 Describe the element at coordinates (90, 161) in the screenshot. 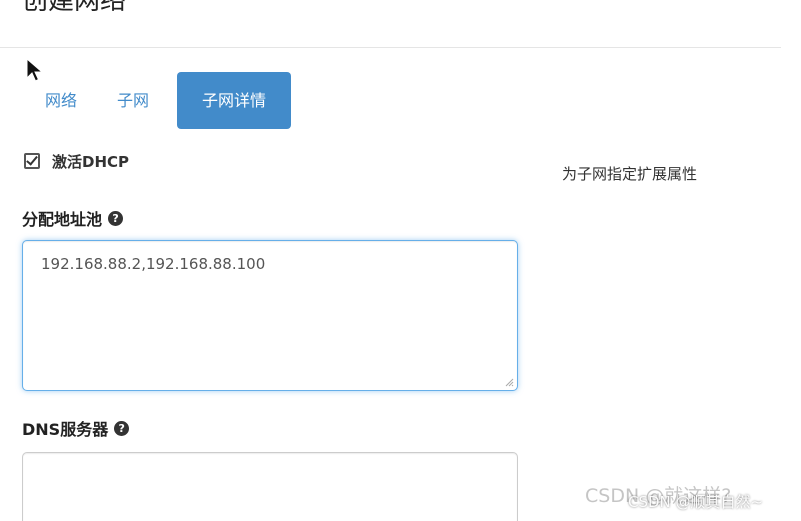

I see `enable-dhcp-label: 激活DHCP` at that location.